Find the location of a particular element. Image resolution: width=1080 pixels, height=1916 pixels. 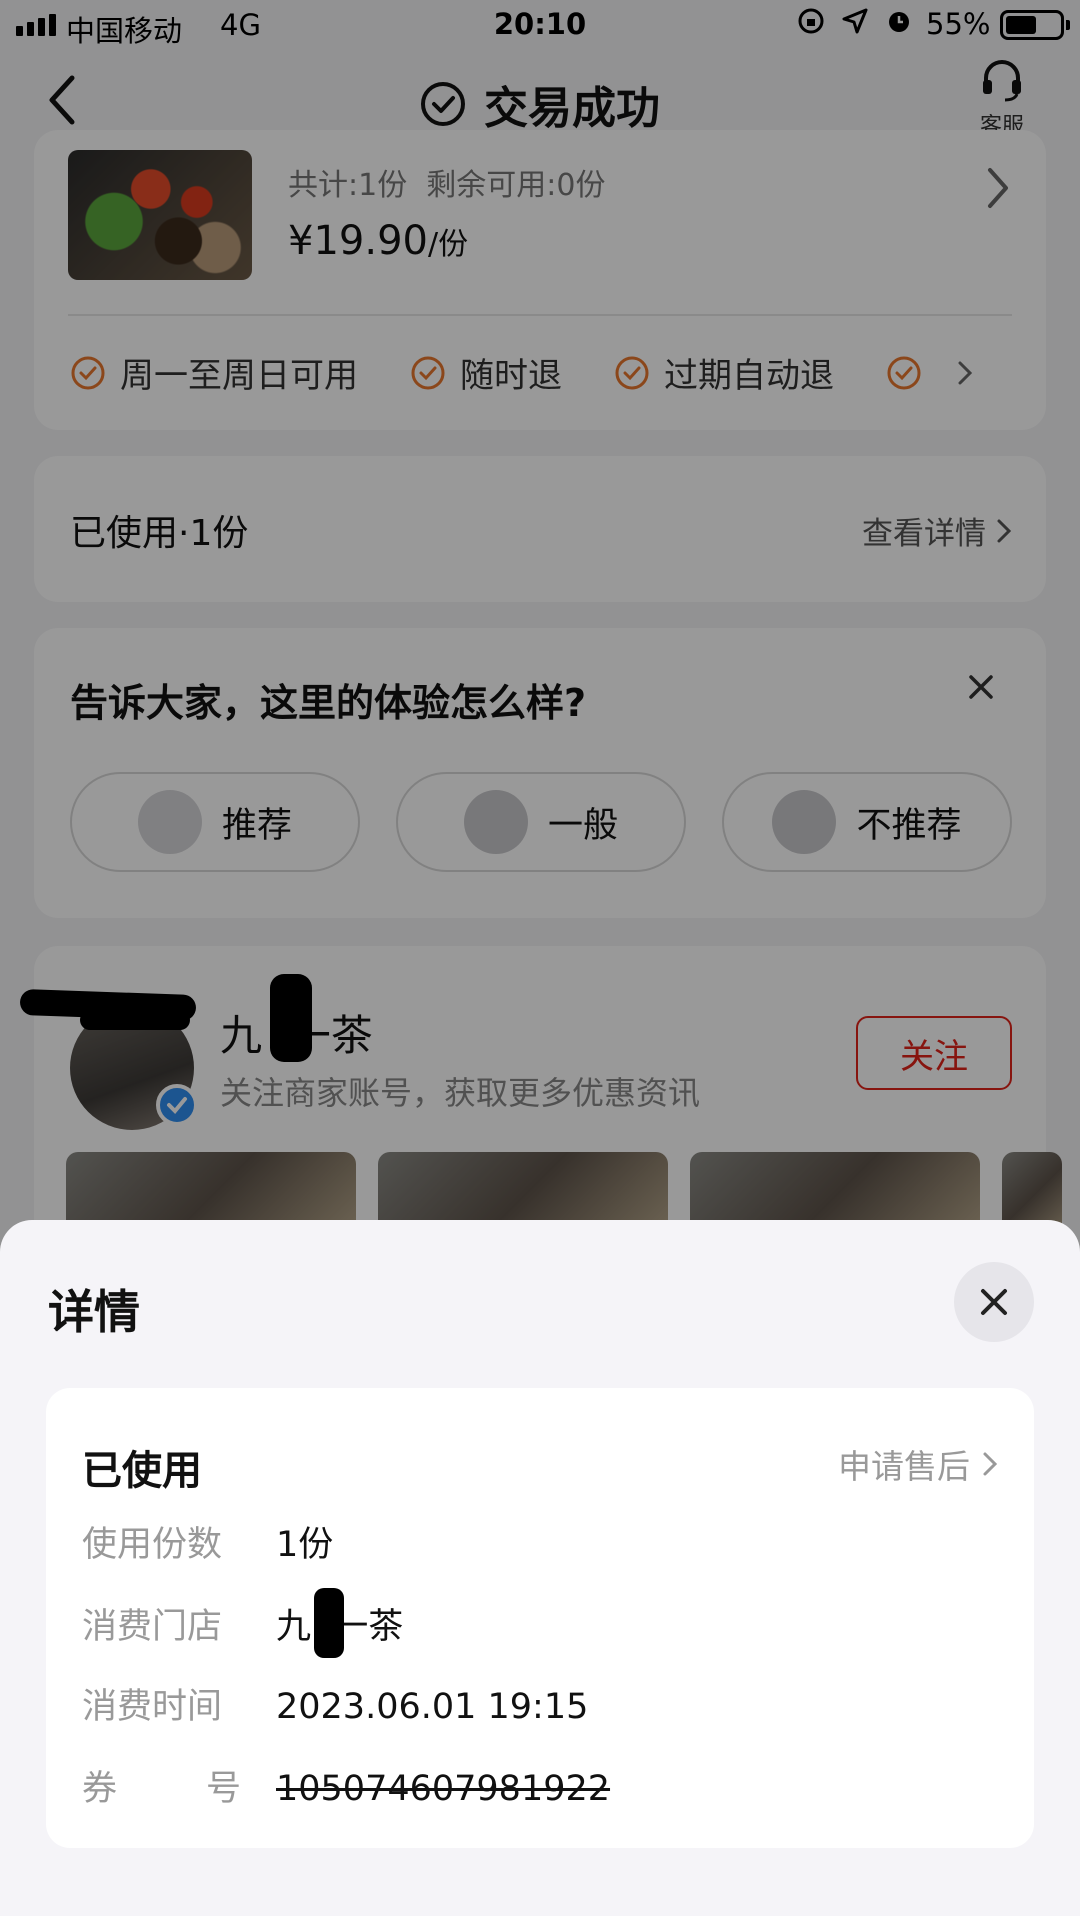

after-sale-link: 申请售后 is located at coordinates (918, 1464).